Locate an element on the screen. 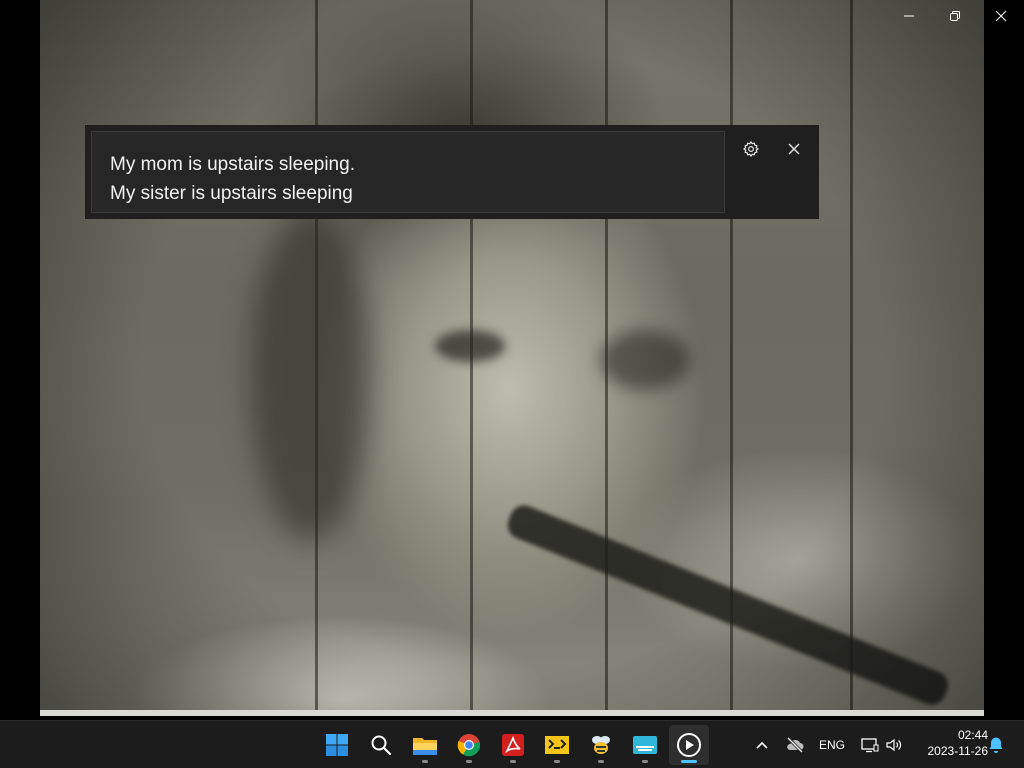  taskbar-clock: 02:44 2023-11-26 is located at coordinates (950, 743).